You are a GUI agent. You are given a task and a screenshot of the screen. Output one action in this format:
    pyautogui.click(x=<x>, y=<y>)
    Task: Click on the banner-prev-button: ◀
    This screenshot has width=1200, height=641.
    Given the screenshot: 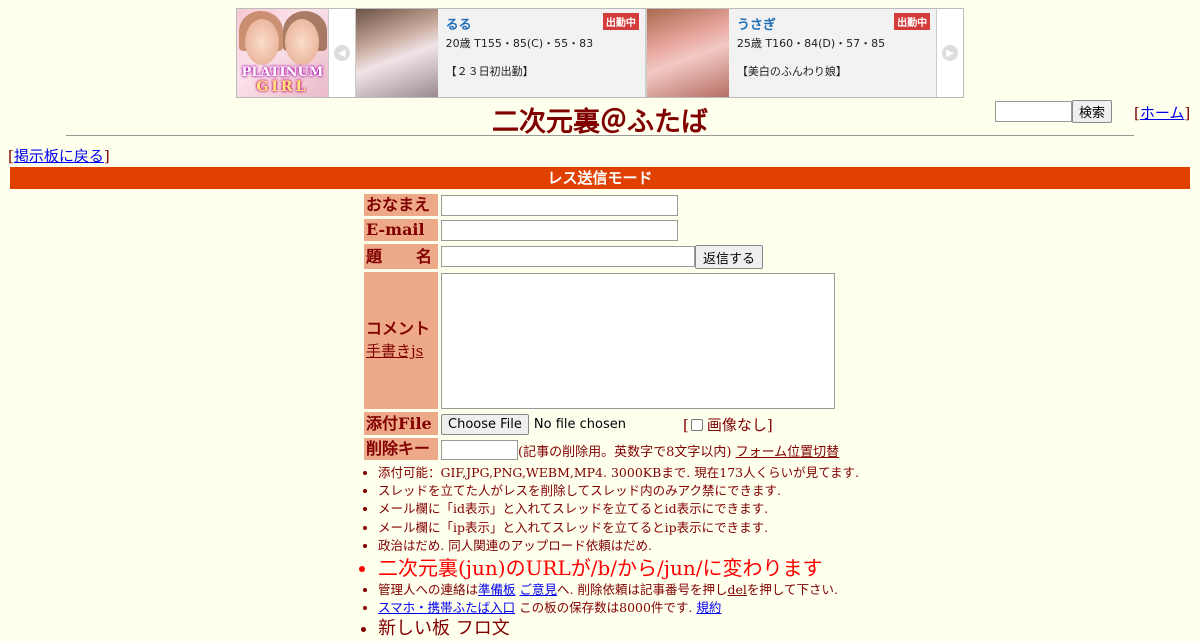 What is the action you would take?
    pyautogui.click(x=341, y=53)
    